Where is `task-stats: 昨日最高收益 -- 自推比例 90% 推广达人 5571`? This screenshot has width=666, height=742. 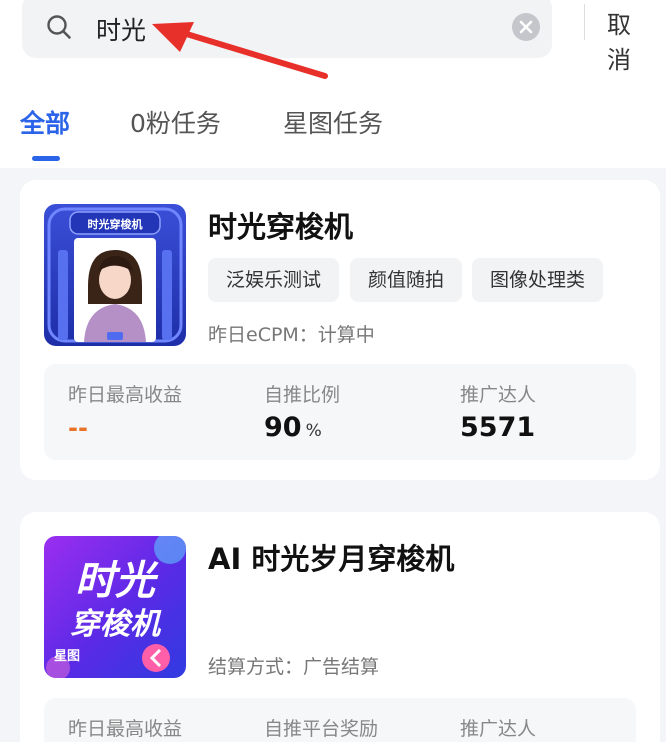 task-stats: 昨日最高收益 -- 自推比例 90% 推广达人 5571 is located at coordinates (340, 412).